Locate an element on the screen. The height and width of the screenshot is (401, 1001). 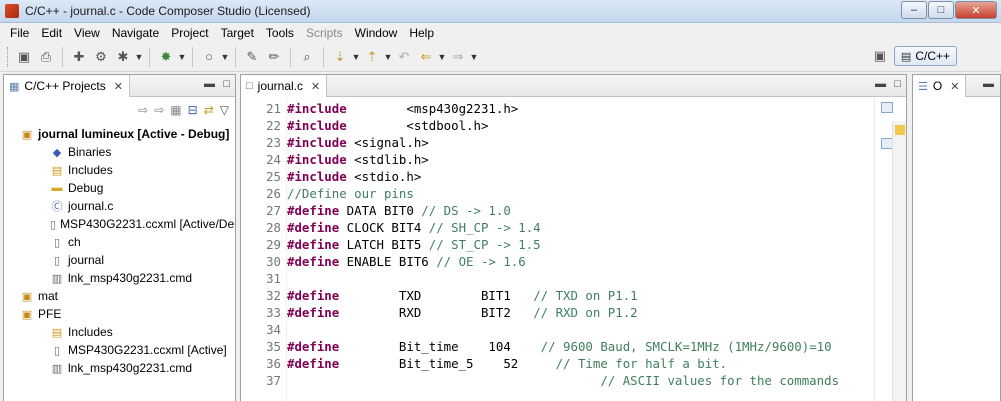
next-annotation-icon: ⇣ is located at coordinates (340, 57).